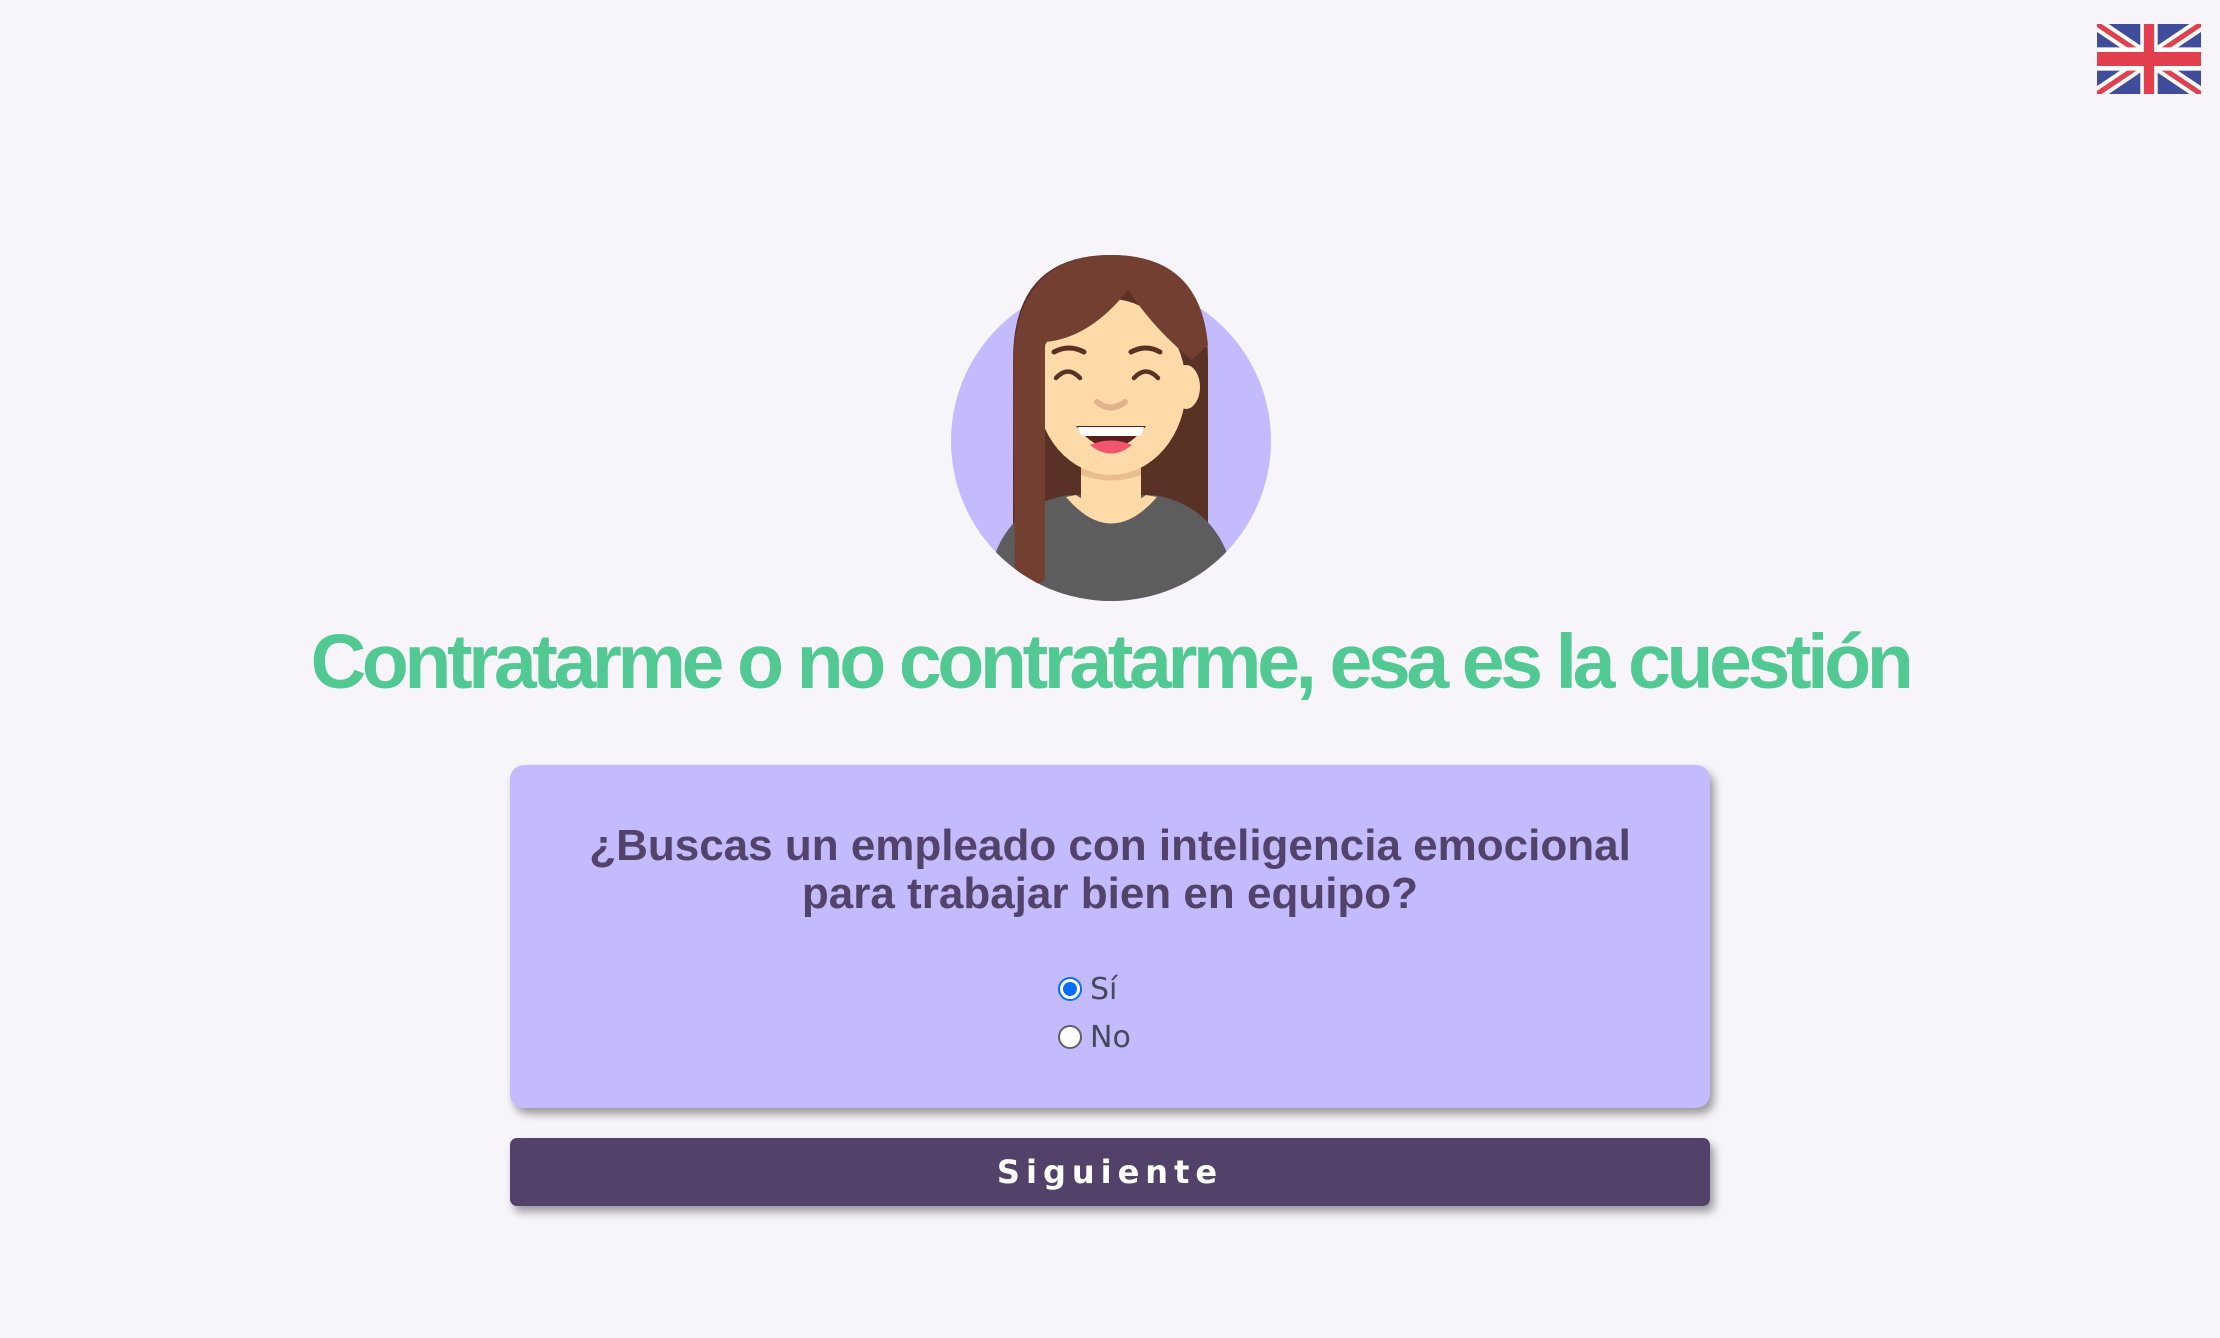  What do you see at coordinates (1104, 989) in the screenshot?
I see `option-yes-label: Sí` at bounding box center [1104, 989].